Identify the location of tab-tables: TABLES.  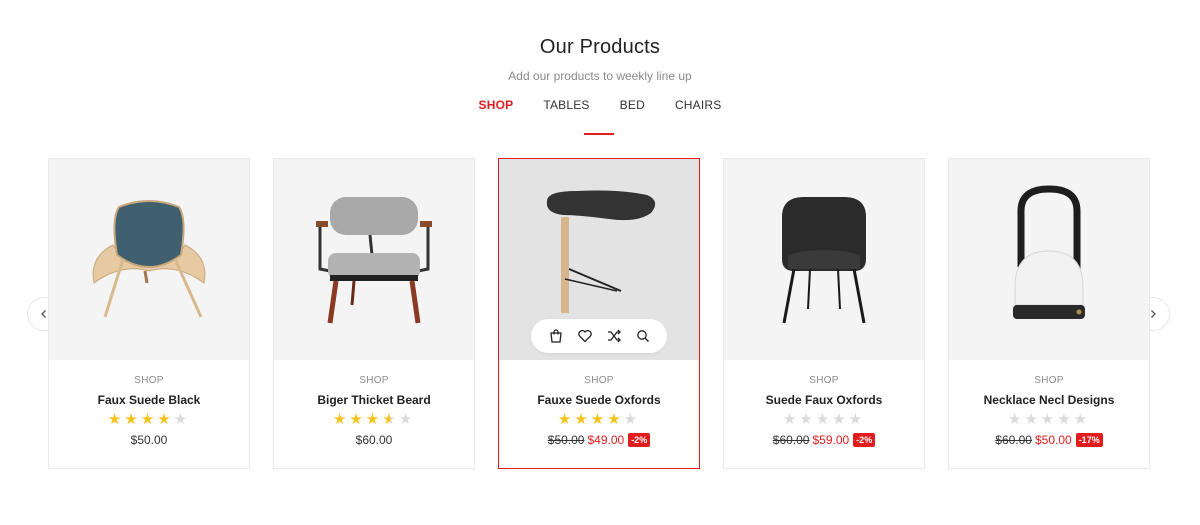
(566, 105).